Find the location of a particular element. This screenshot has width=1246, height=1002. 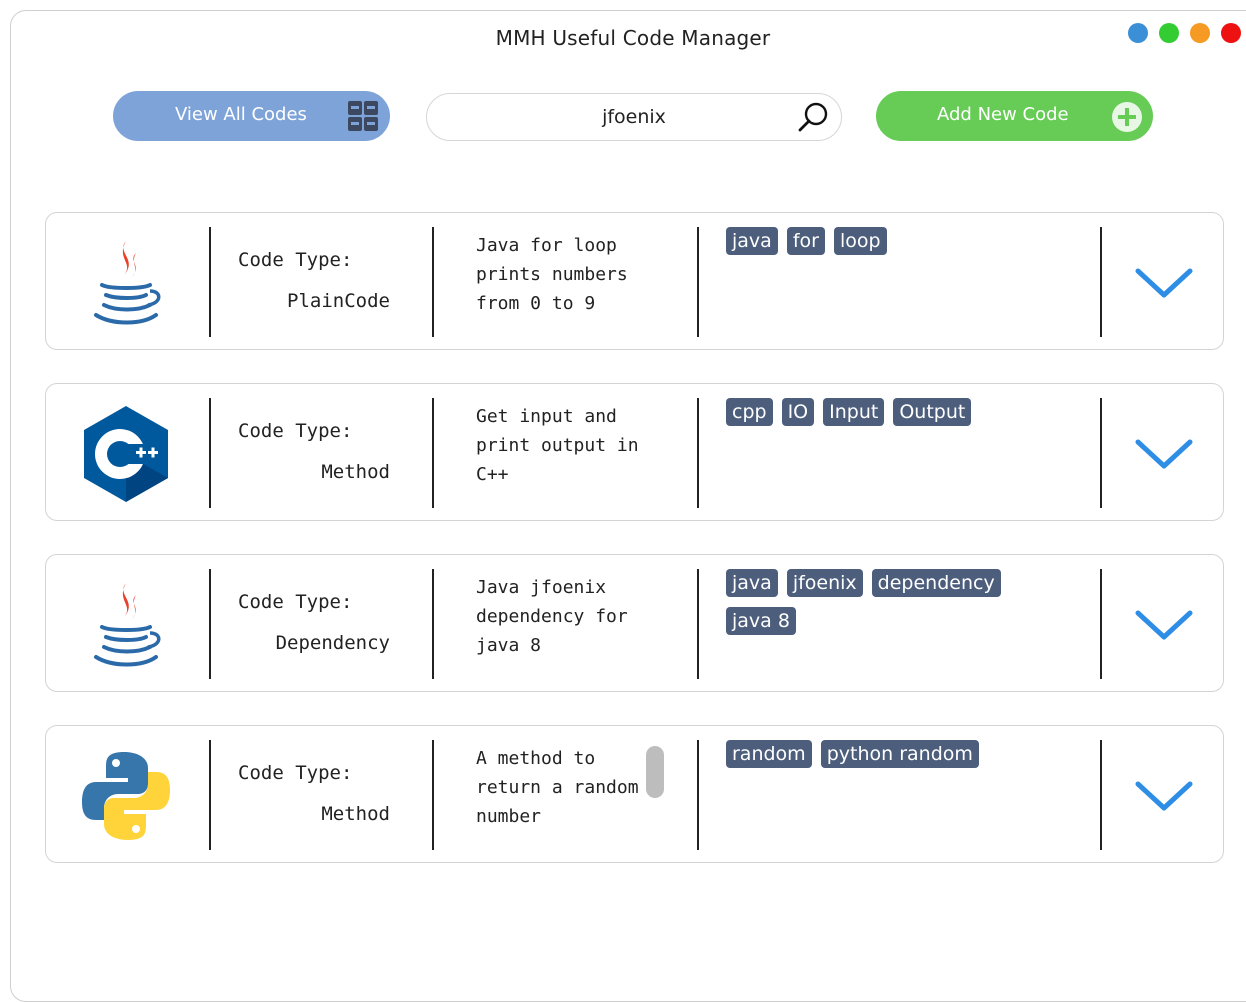

code-description: A method to return a random number is located at coordinates (557, 787).